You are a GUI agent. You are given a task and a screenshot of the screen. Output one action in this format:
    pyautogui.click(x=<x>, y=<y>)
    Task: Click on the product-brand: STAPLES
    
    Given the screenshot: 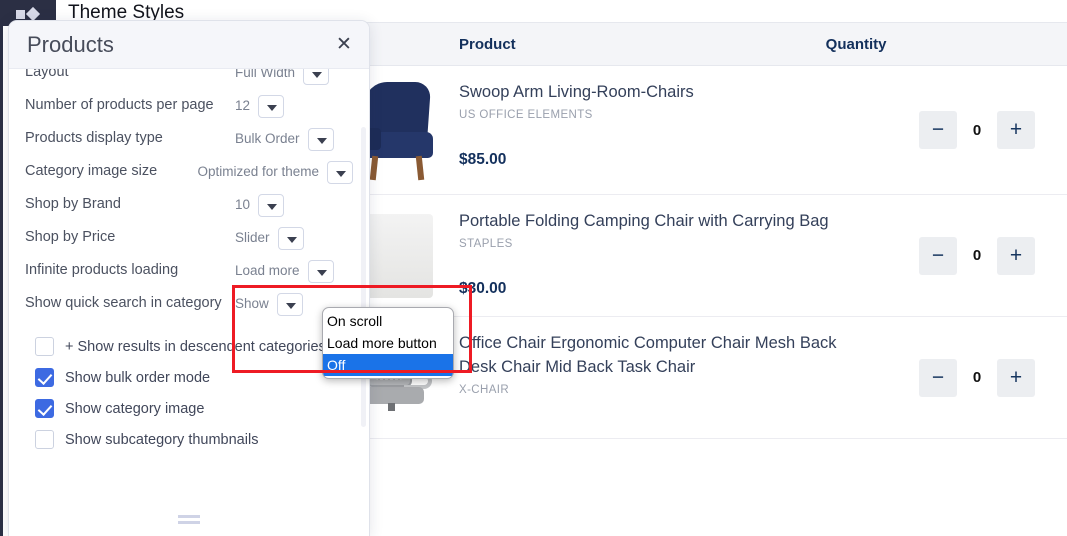 What is the action you would take?
    pyautogui.click(x=486, y=244)
    